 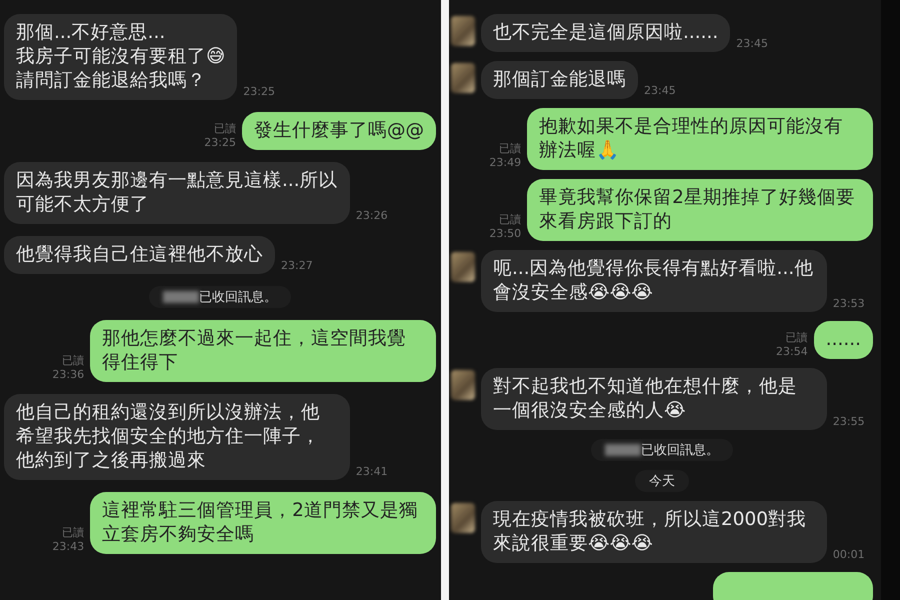 What do you see at coordinates (263, 351) in the screenshot?
I see `message-bubble: 那他怎麼不過來一起住，這空間我覺得住得下` at bounding box center [263, 351].